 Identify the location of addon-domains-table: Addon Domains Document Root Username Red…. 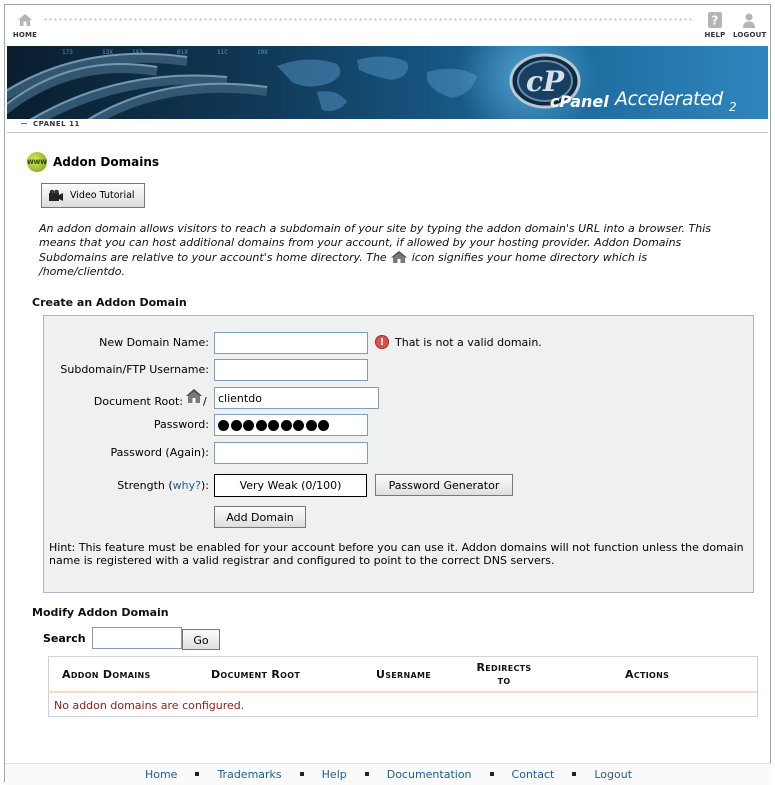
(403, 686).